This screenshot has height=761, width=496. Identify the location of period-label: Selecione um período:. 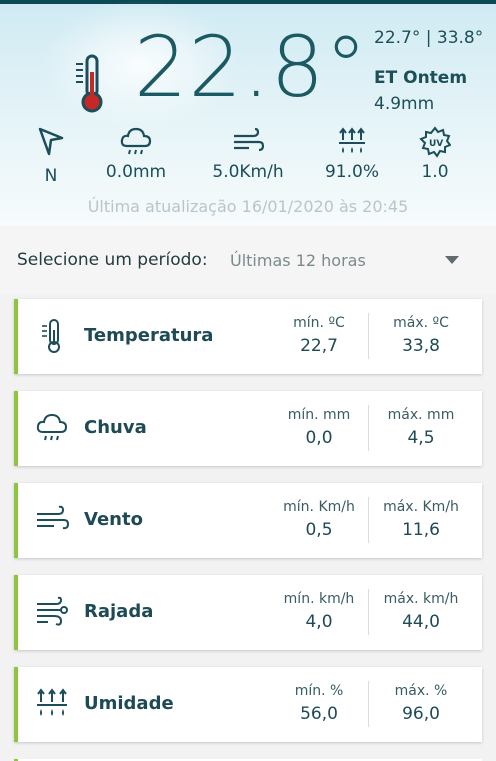
(112, 260).